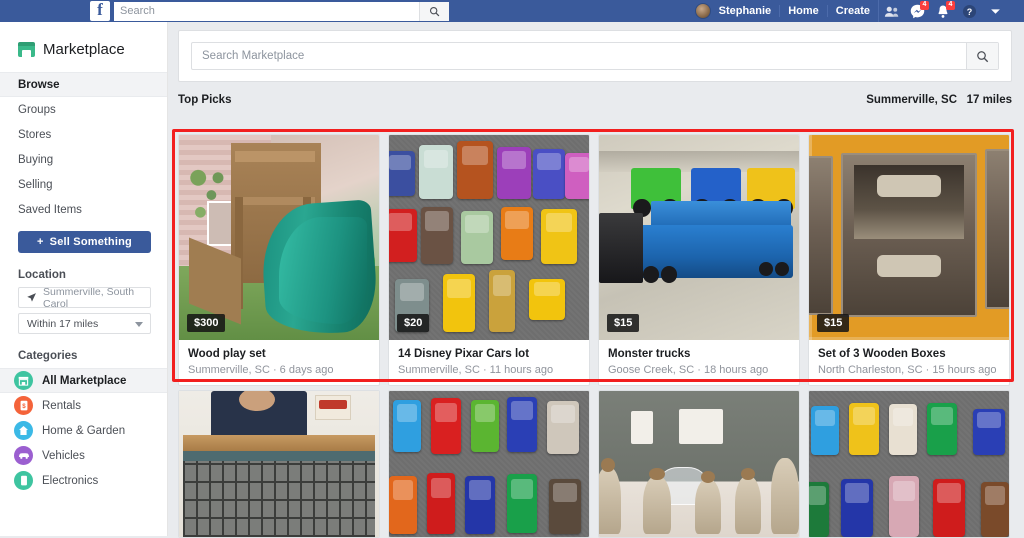  I want to click on profile-name-link: Stephanie, so click(745, 11).